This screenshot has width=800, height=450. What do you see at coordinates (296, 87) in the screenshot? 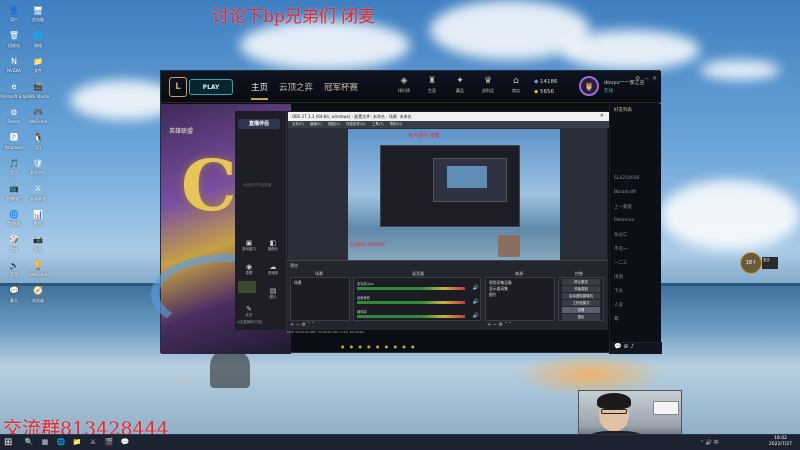
I see `tab-tft: 云顶之弈` at bounding box center [296, 87].